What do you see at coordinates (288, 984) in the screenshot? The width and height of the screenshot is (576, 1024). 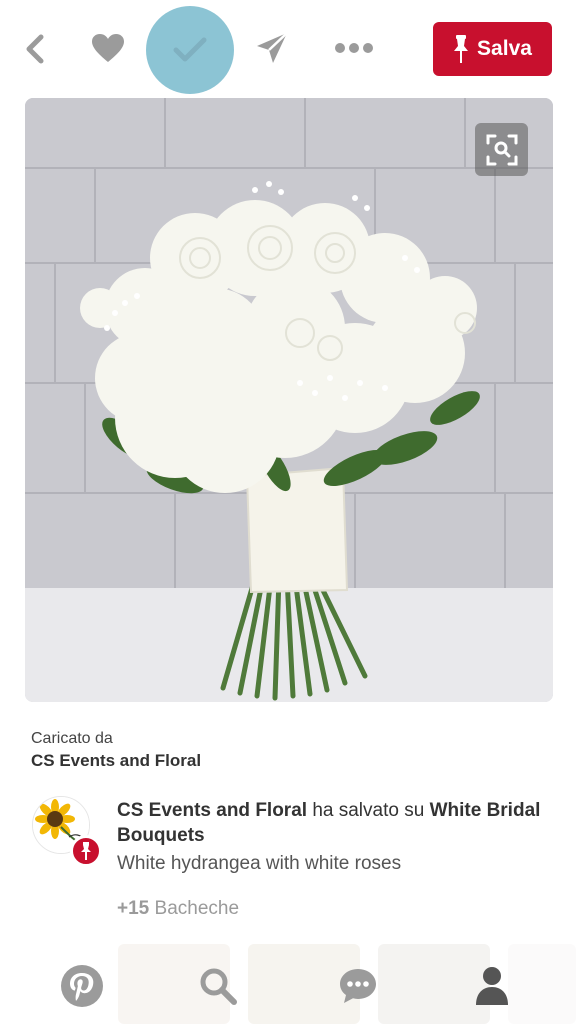 I see `bottom-nav` at bounding box center [288, 984].